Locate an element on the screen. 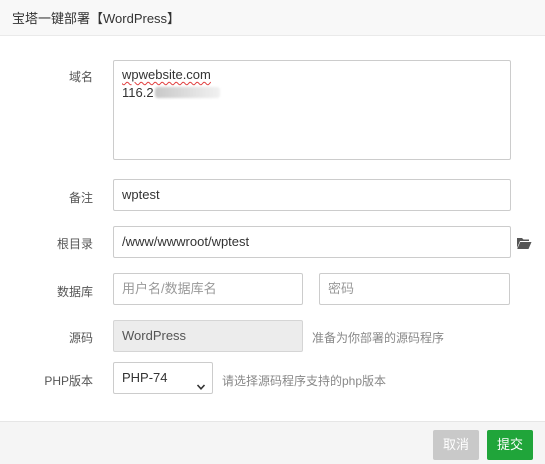  php-version-selected: PHP-74 is located at coordinates (145, 377).